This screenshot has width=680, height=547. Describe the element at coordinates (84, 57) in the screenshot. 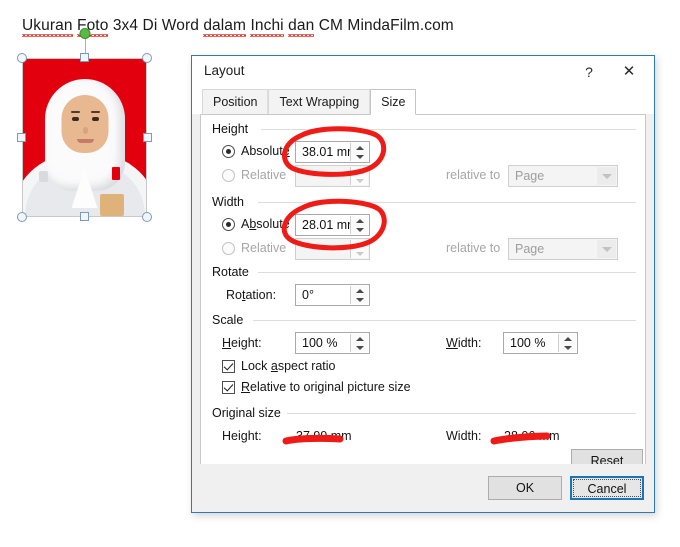

I see `resize-handle-top-center` at that location.